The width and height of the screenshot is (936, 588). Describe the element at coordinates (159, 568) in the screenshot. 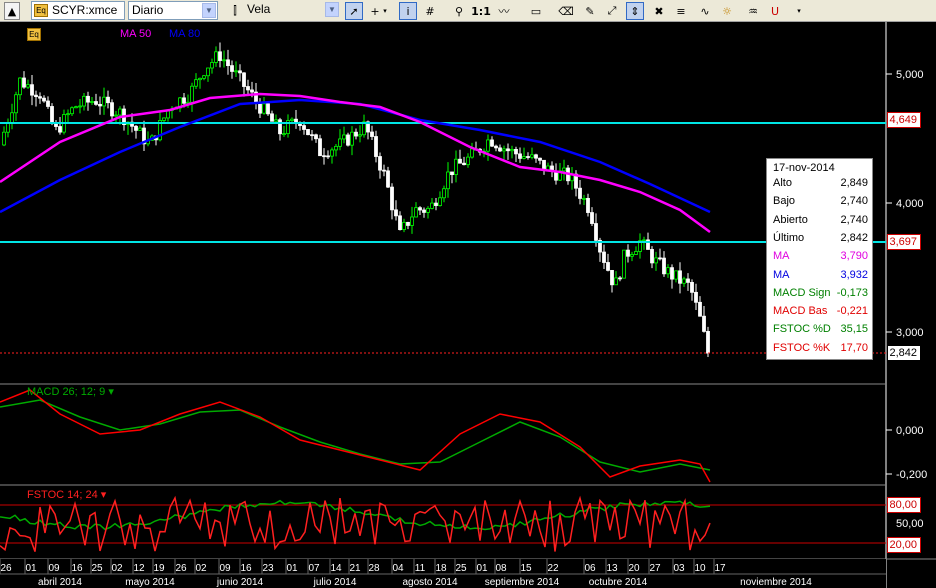

I see `day-tick-label: 19` at that location.